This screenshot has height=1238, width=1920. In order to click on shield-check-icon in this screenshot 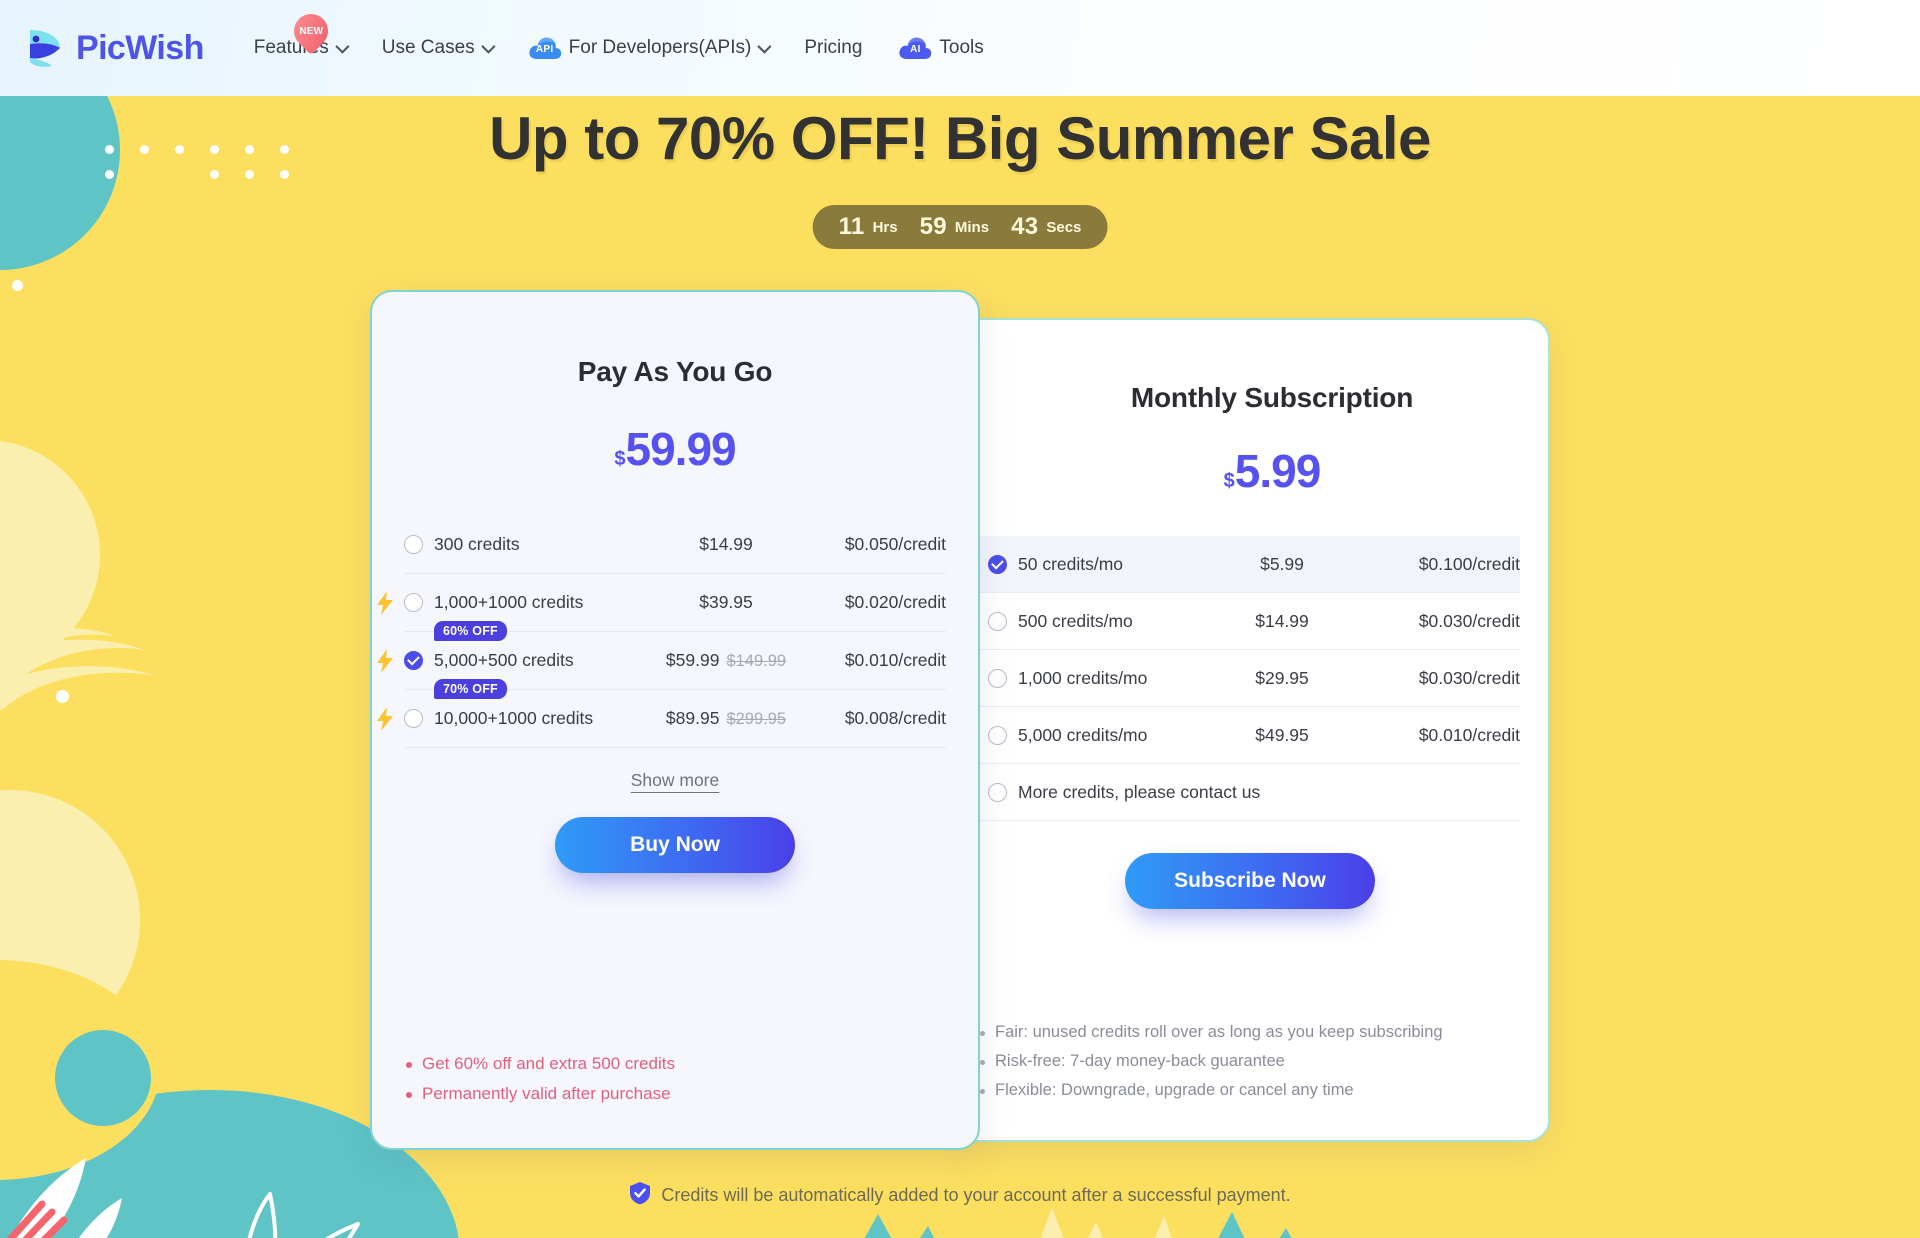, I will do `click(640, 1195)`.